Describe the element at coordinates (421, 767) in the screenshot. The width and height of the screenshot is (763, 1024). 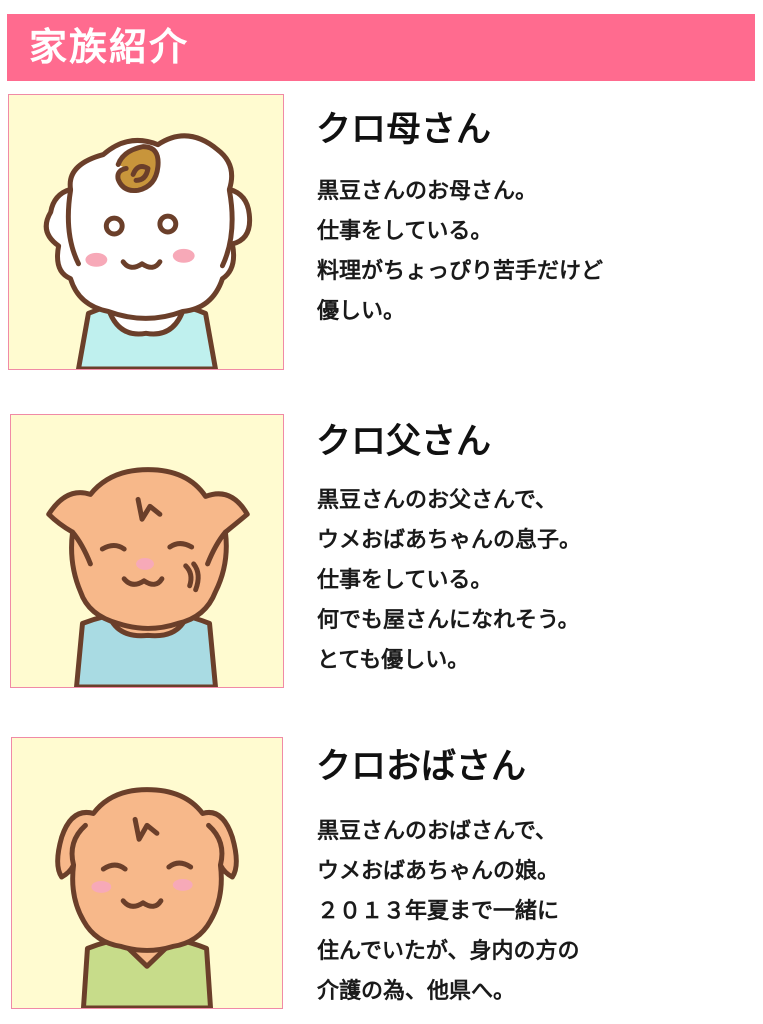
I see `aunt-name: クロおばさん` at that location.